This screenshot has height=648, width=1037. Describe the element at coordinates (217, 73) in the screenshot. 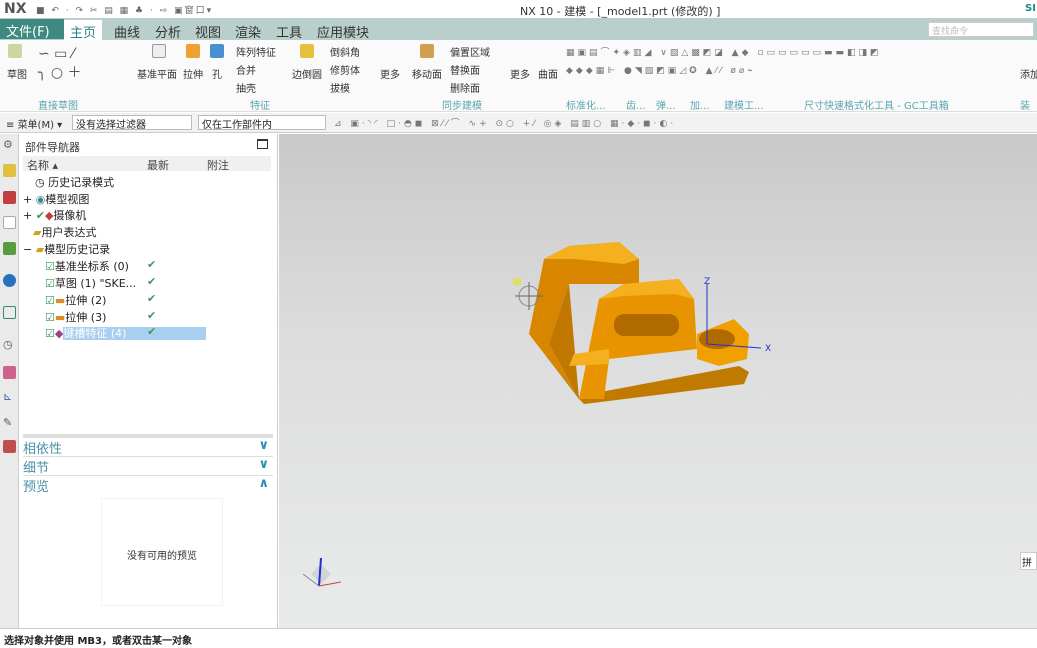

I see `hole-button: 孔` at that location.